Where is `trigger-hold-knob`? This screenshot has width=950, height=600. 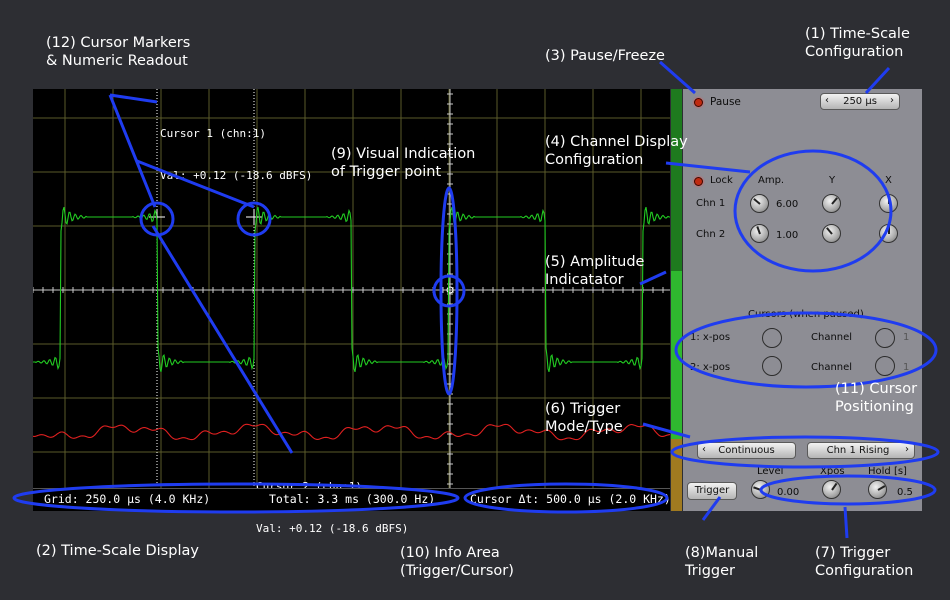 trigger-hold-knob is located at coordinates (877, 489).